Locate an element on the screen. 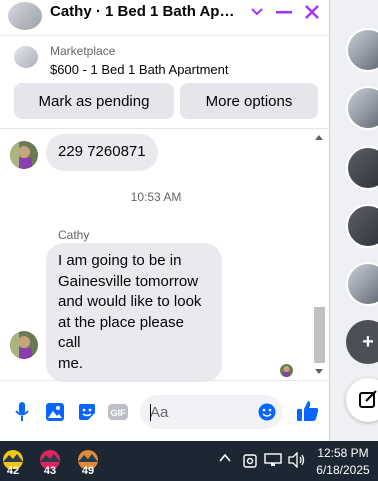  message-line: at the place please call is located at coordinates (121, 332).